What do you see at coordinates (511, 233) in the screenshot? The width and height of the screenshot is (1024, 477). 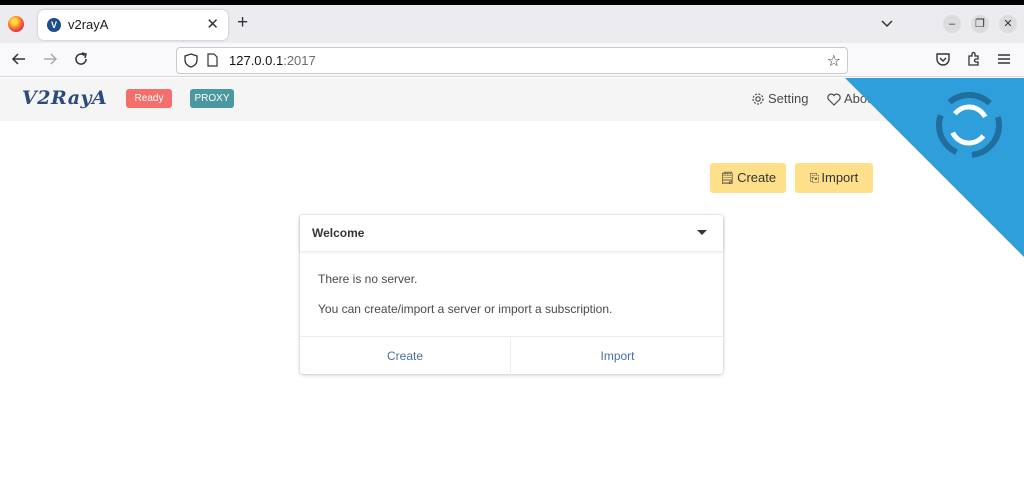 I see `welcome-card-header: Welcome` at bounding box center [511, 233].